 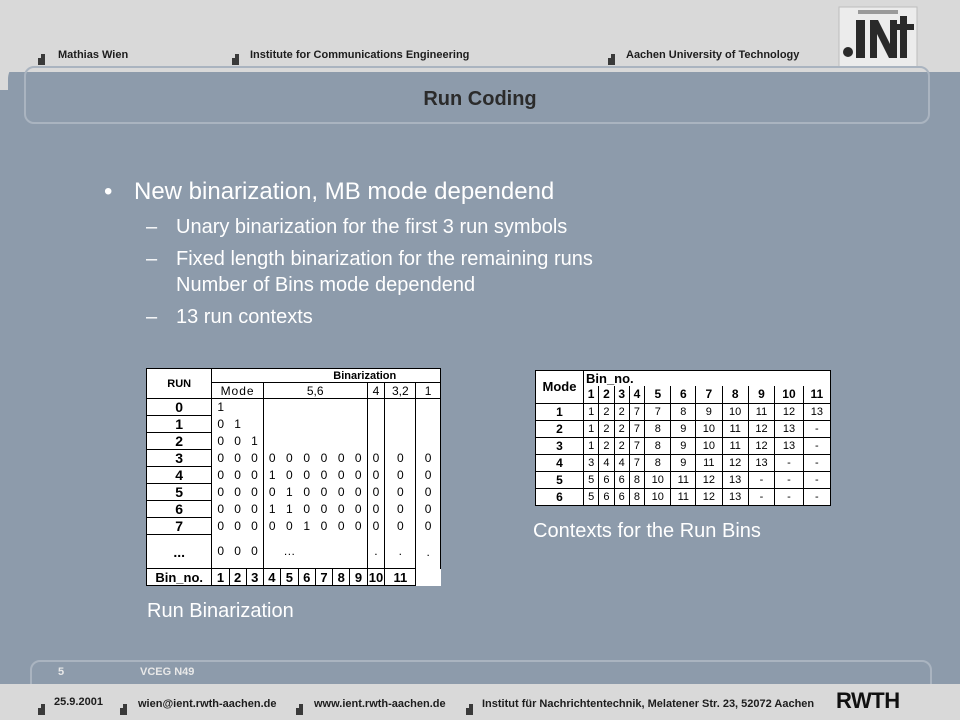 What do you see at coordinates (344, 191) in the screenshot?
I see `bullet-main-text: New binarization, MB mode dependend` at bounding box center [344, 191].